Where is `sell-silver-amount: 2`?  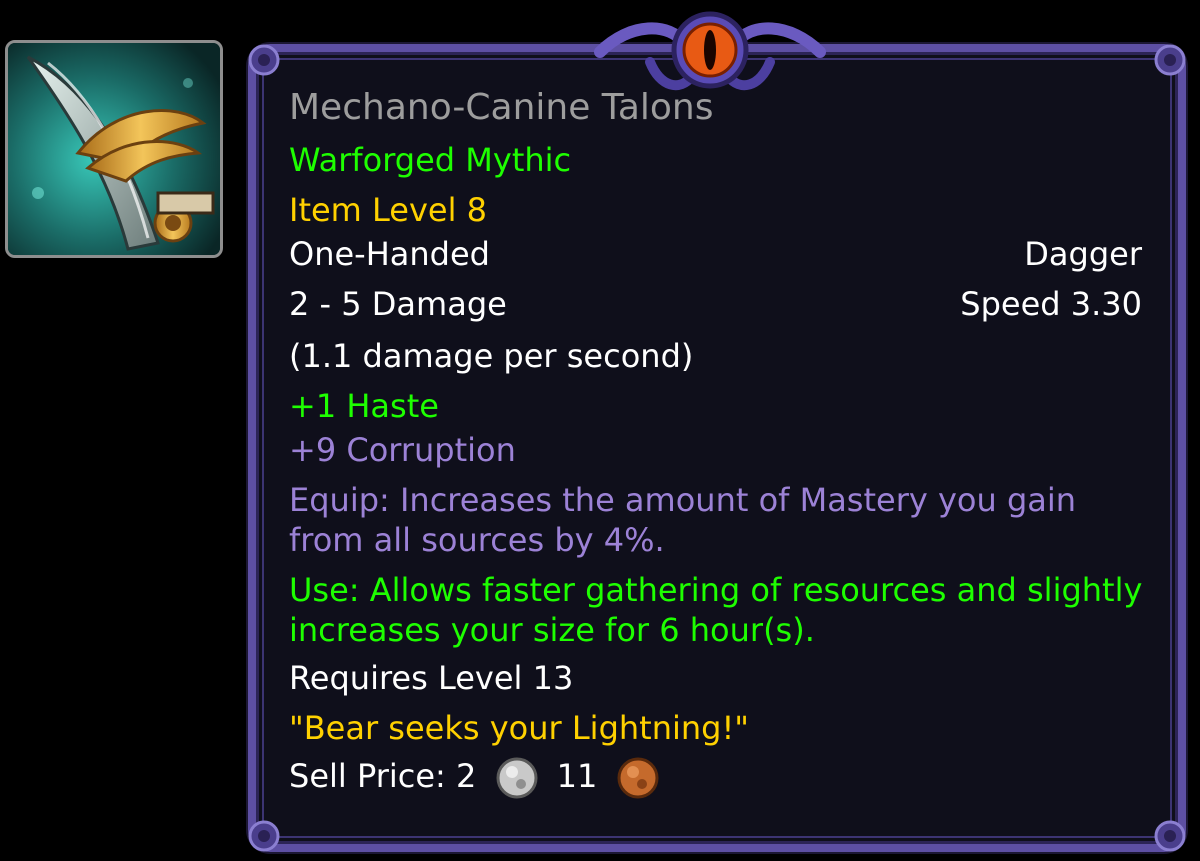
sell-silver-amount: 2 is located at coordinates (466, 776).